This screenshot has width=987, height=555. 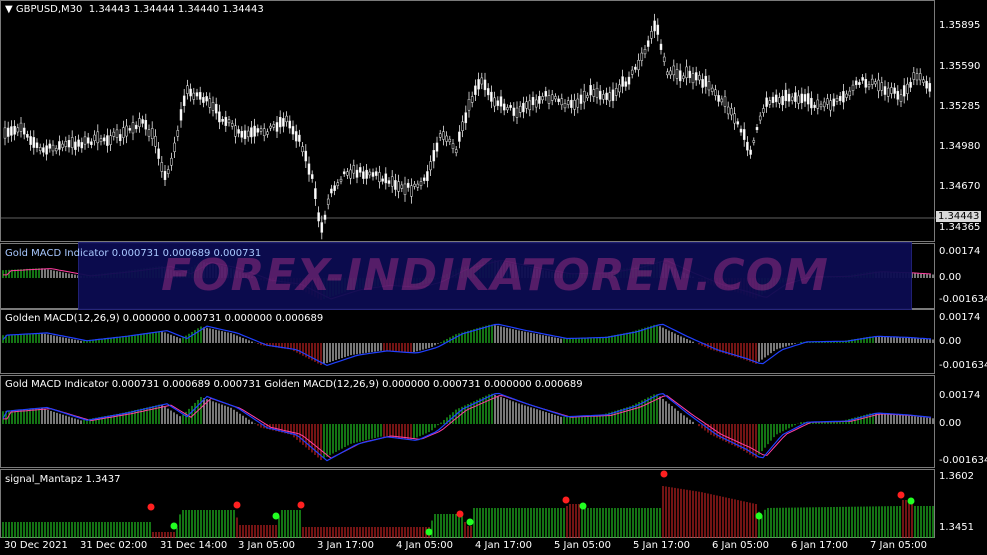 I want to click on scale-tick: 0.00174, so click(x=960, y=317).